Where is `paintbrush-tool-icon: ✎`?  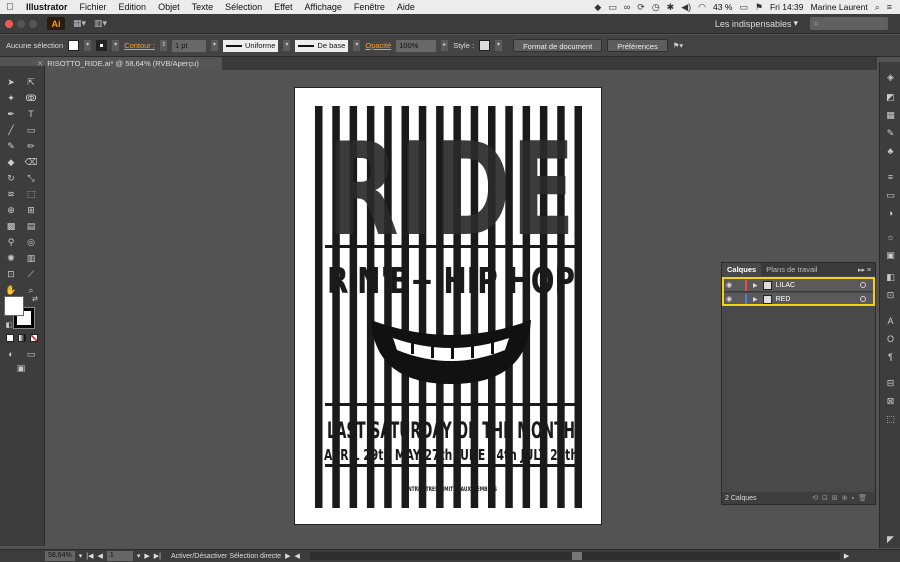 paintbrush-tool-icon: ✎ is located at coordinates (11, 146).